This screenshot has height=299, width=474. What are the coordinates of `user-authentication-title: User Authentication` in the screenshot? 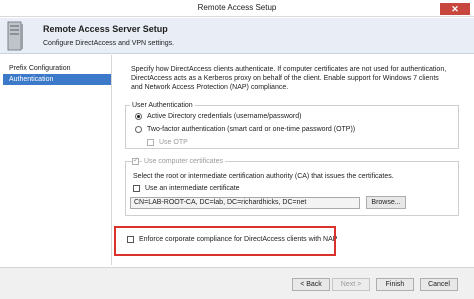 It's located at (162, 105).